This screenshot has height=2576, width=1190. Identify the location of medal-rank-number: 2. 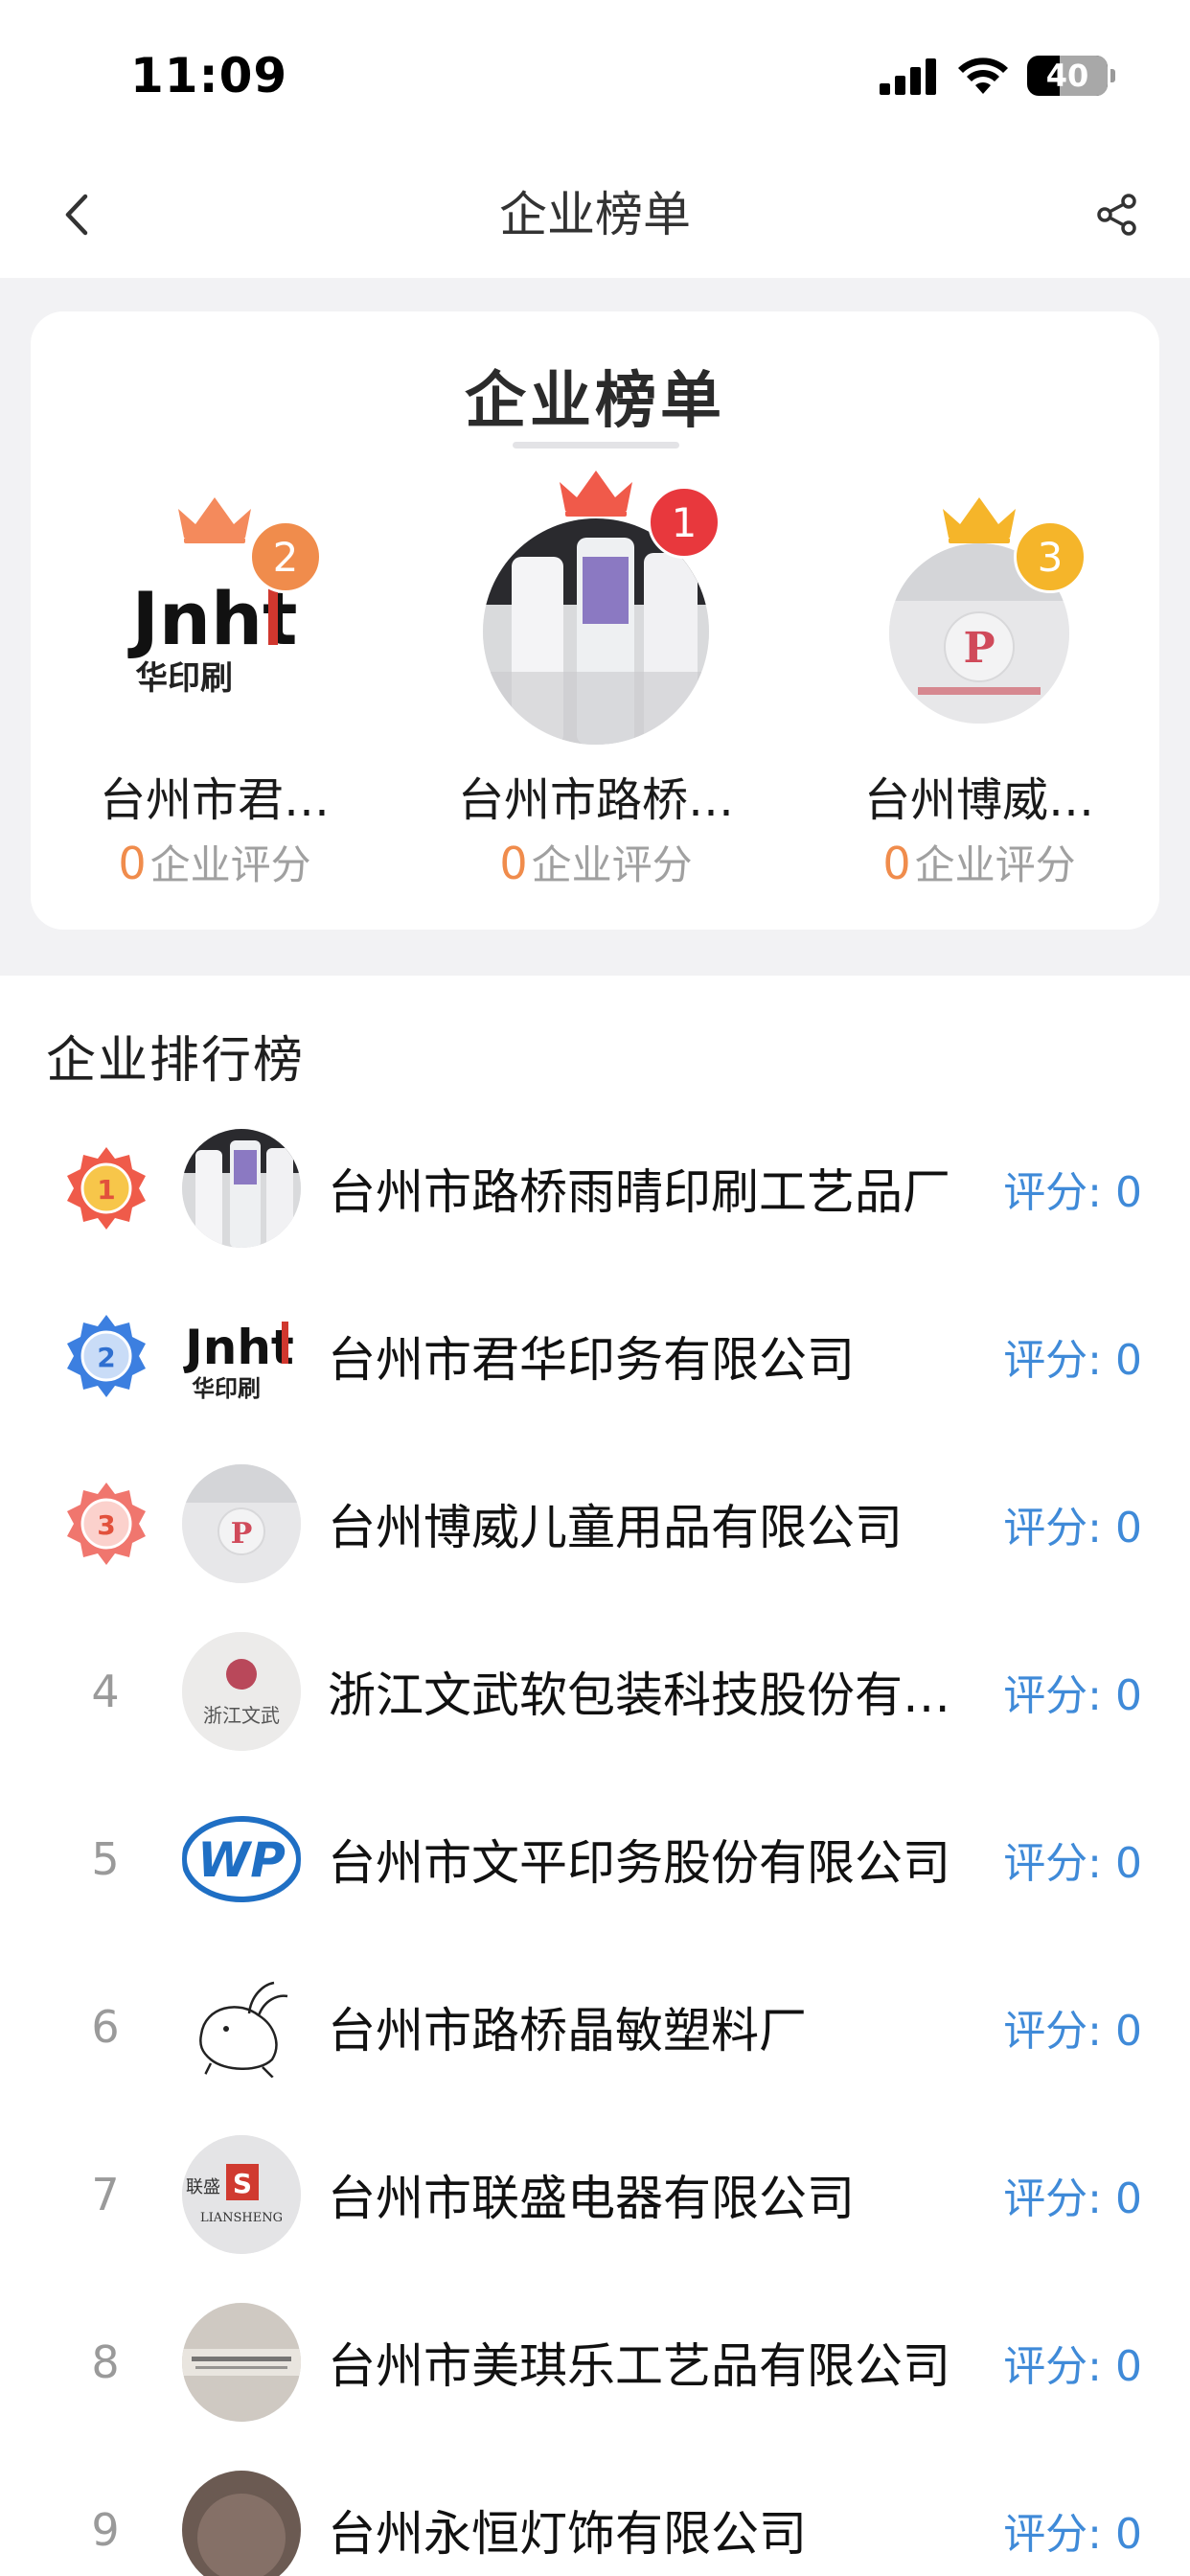
(106, 1357).